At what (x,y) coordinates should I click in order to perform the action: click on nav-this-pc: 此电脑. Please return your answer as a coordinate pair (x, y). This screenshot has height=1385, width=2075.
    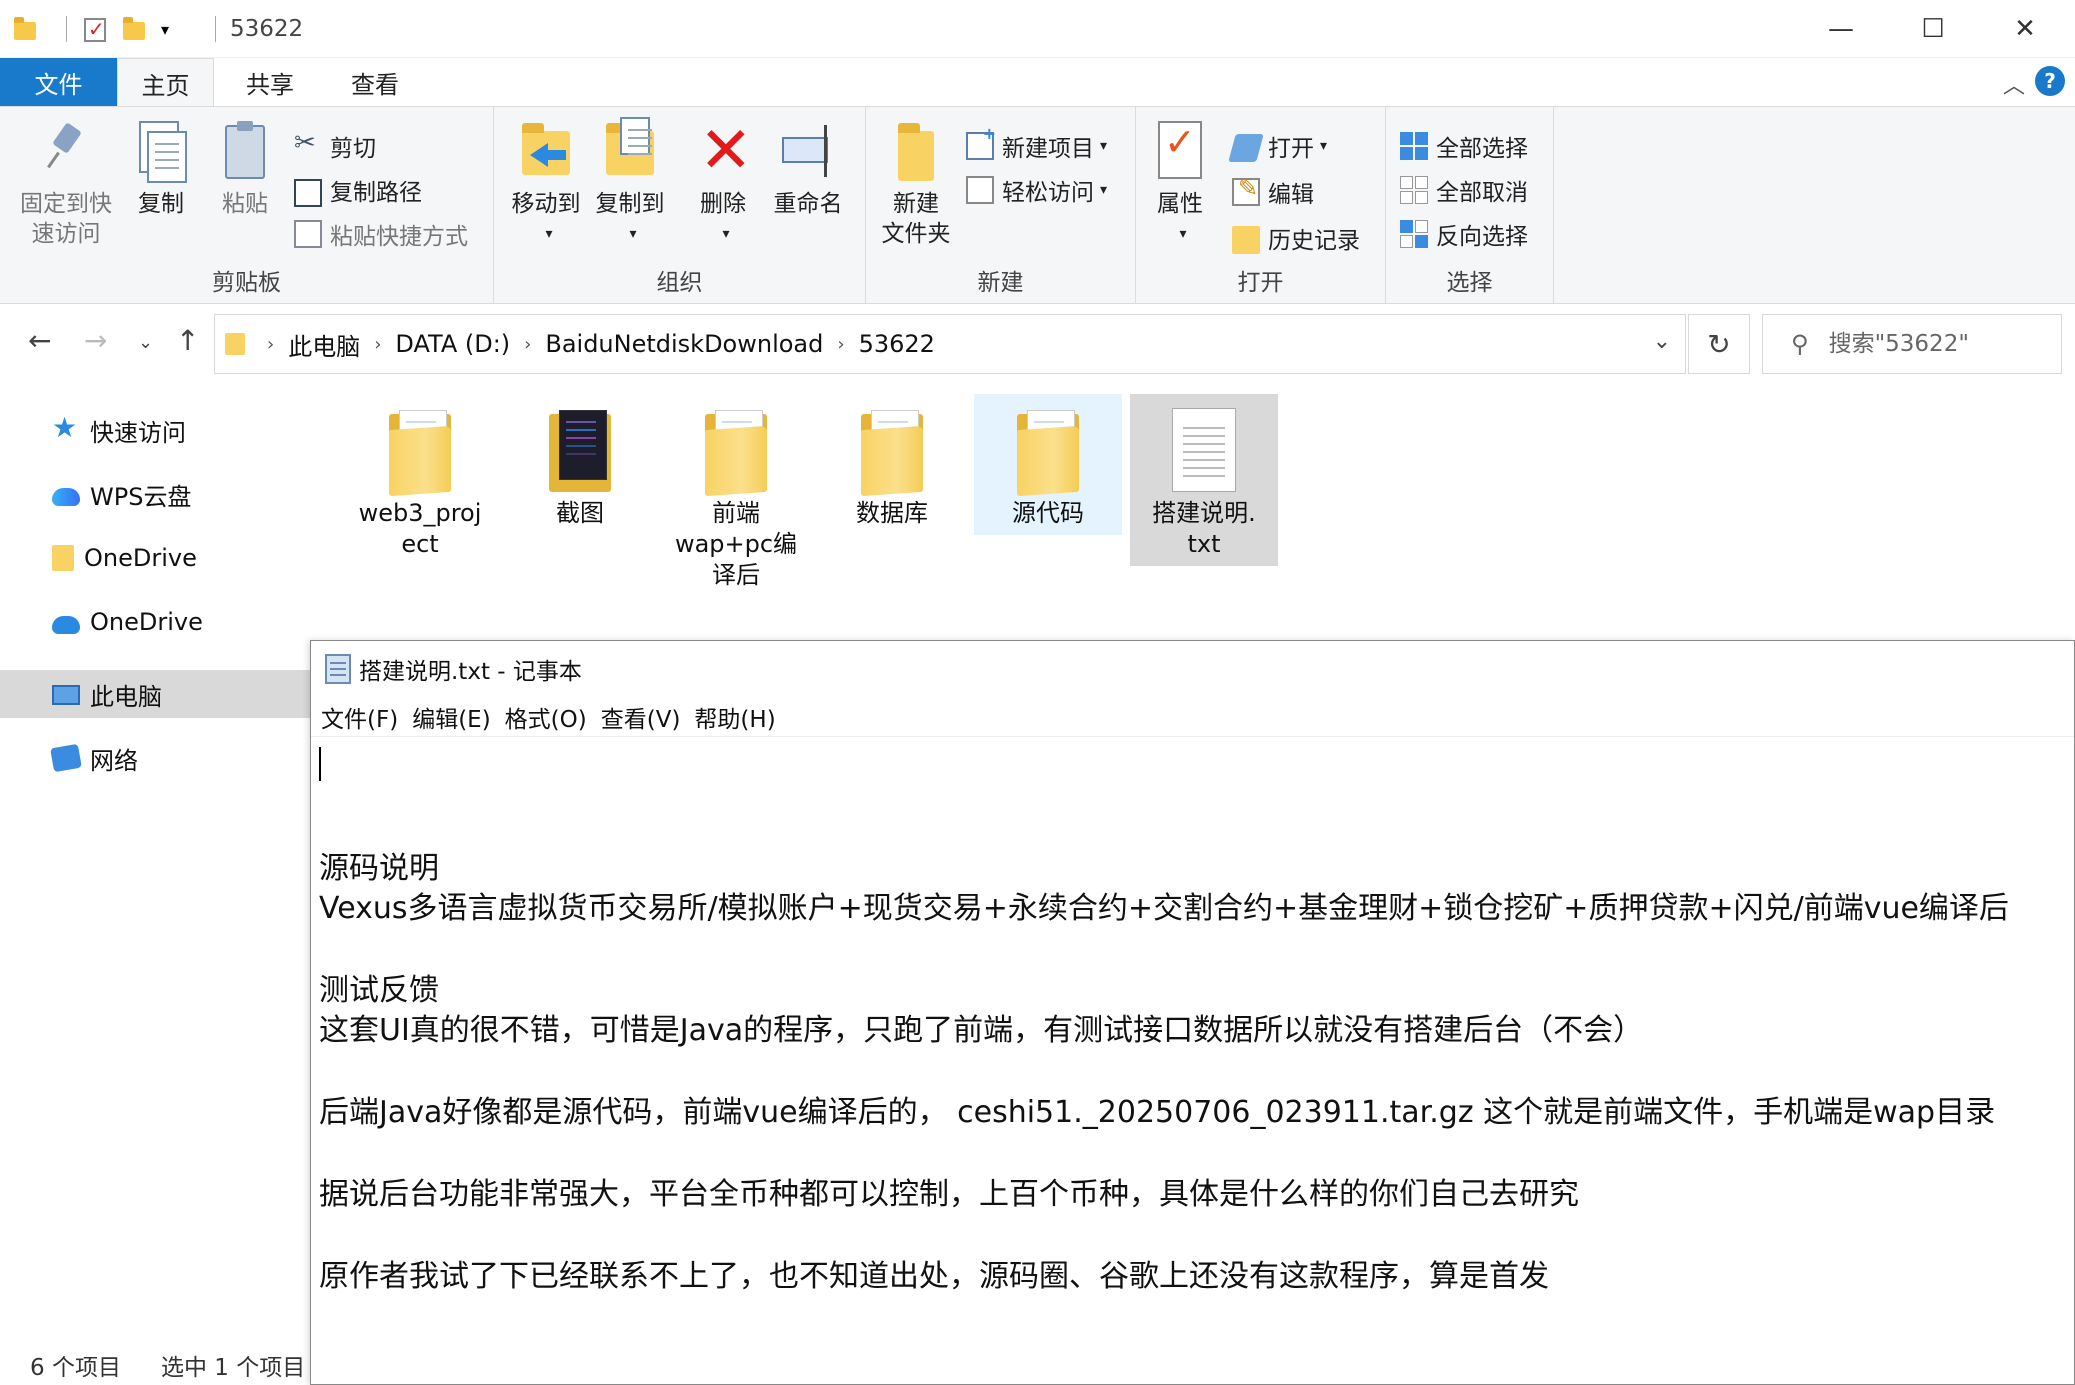
    Looking at the image, I should click on (155, 694).